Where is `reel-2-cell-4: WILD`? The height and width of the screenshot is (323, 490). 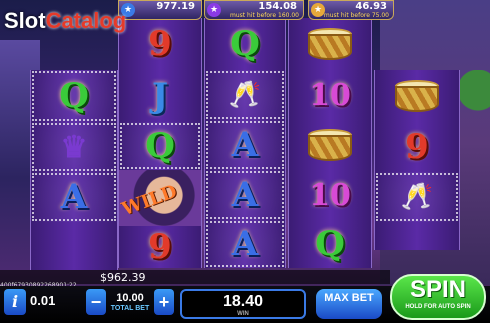
reel-2-cell-4: WILD is located at coordinates (160, 198).